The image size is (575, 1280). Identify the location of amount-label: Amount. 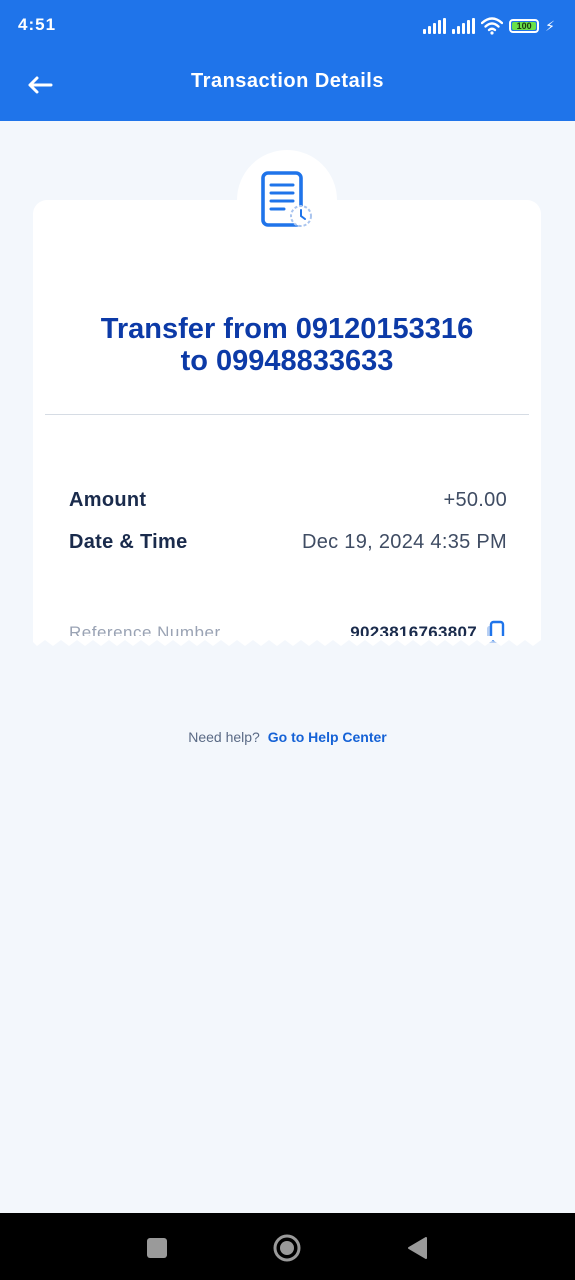
(108, 499).